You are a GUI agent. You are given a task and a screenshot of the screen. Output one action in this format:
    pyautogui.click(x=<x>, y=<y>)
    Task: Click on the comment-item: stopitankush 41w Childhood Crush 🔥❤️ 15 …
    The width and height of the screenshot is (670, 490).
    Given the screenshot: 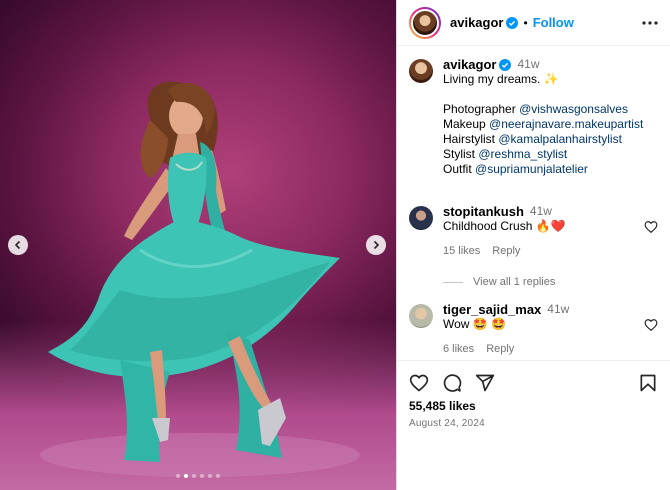 What is the action you would take?
    pyautogui.click(x=533, y=231)
    